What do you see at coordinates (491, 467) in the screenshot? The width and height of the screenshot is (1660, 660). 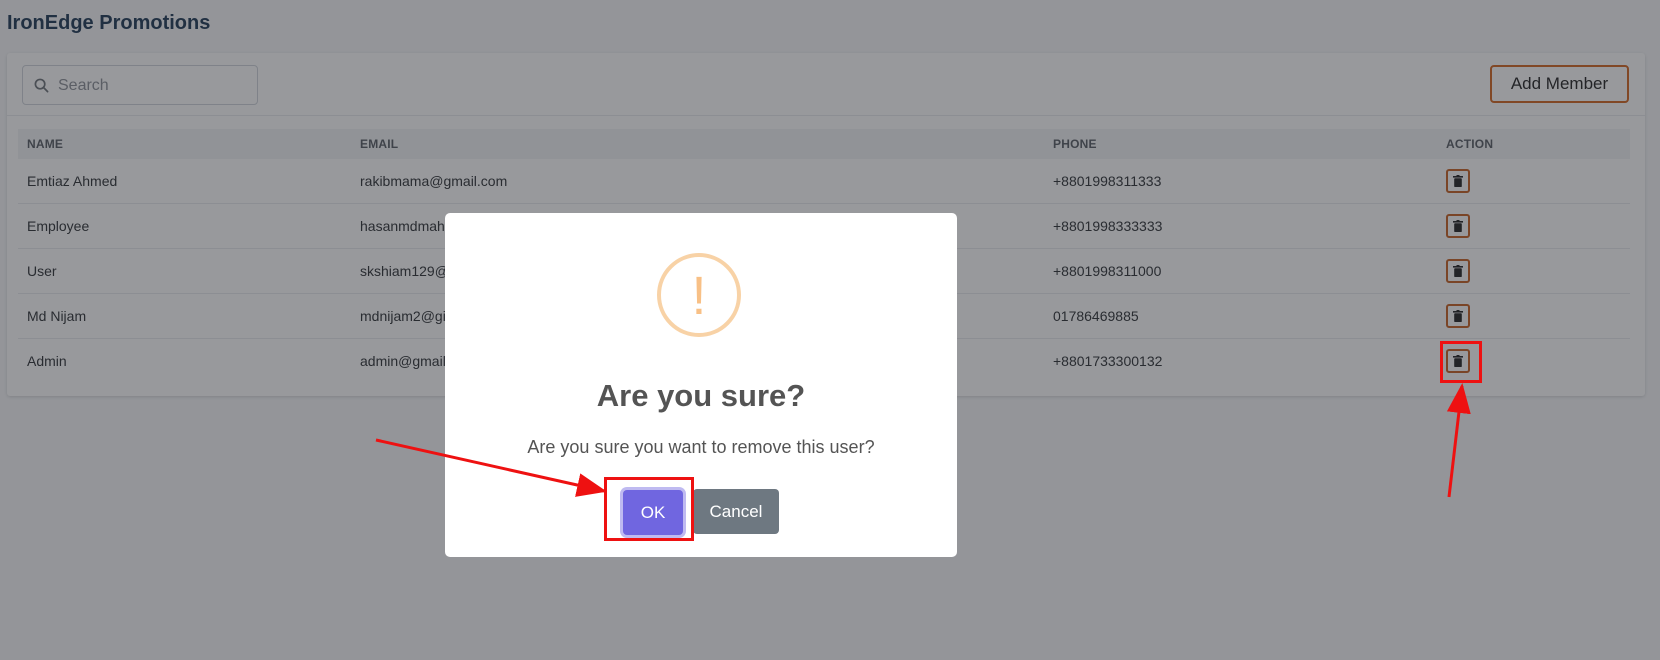 I see `arrow-to-ok-button` at bounding box center [491, 467].